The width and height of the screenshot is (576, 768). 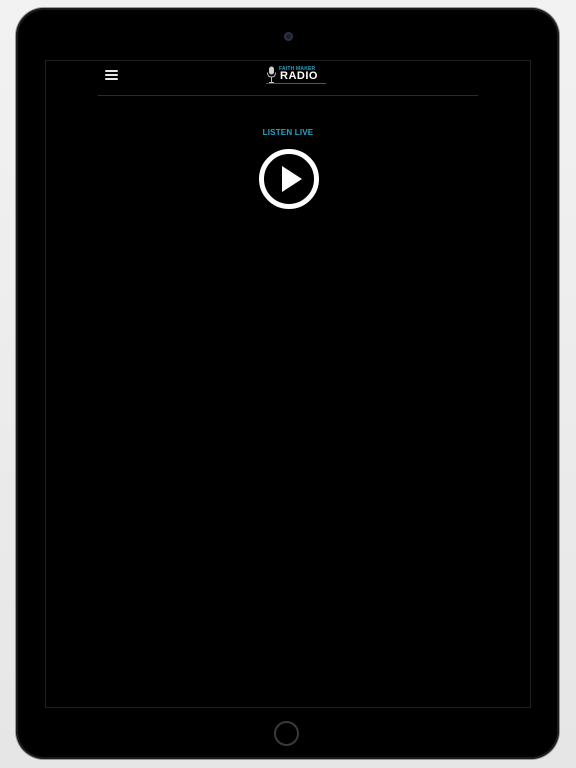 I want to click on microphone-icon, so click(x=271, y=74).